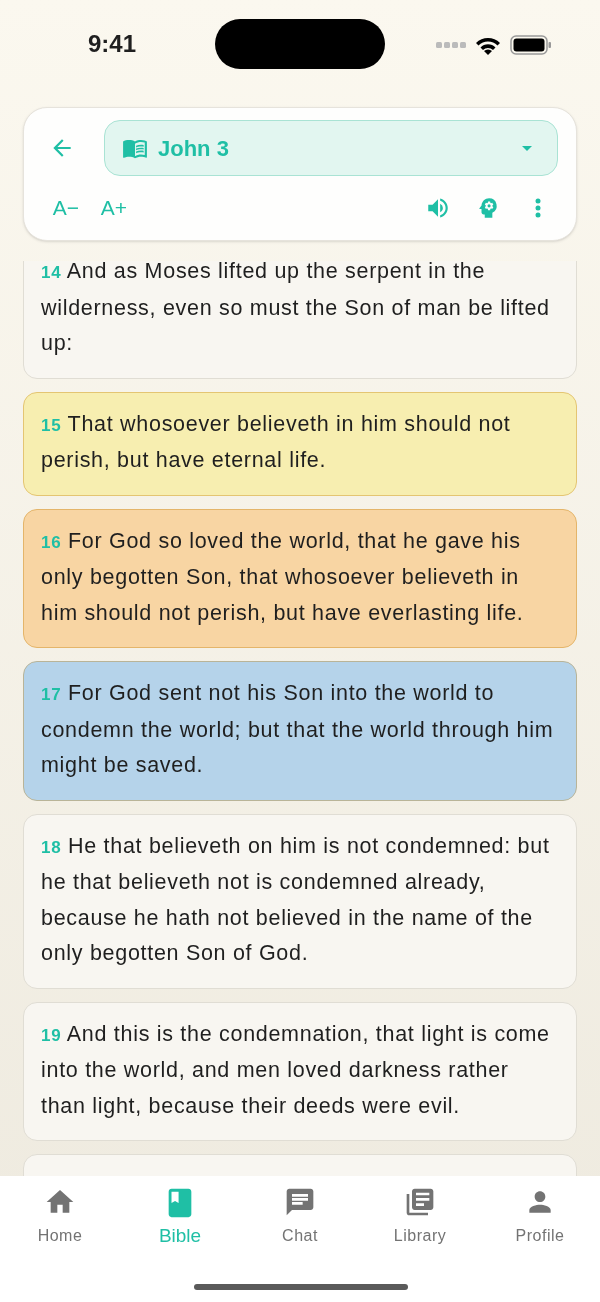 This screenshot has width=600, height=1302. Describe the element at coordinates (296, 1070) in the screenshot. I see `verse-text: 19 And this is the condemnation, that light is come into the world, and men loved darkness rather than light, because their deeds were evil.` at that location.